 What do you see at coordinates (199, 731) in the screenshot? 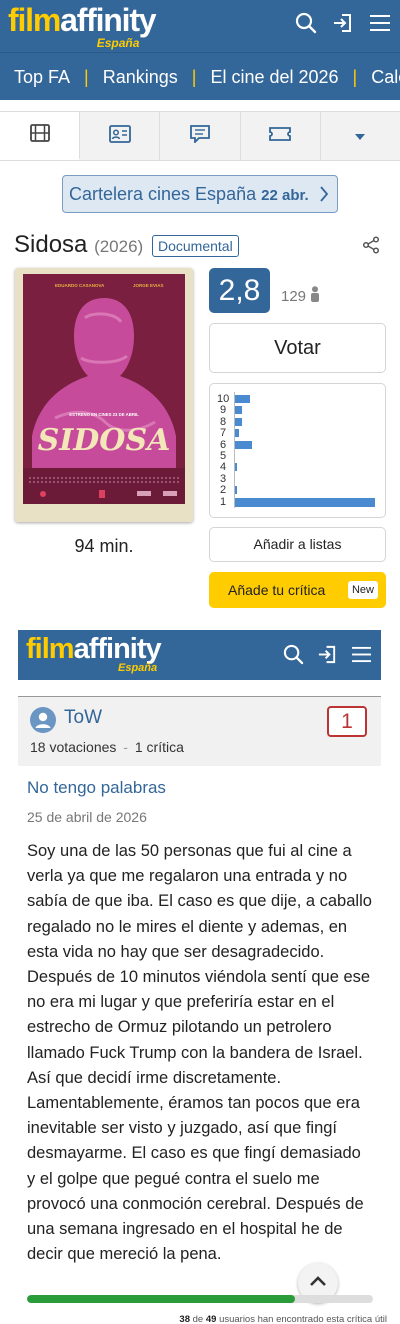
I see `review-author: ToW 18 votaciones - 1 crítica 1` at bounding box center [199, 731].